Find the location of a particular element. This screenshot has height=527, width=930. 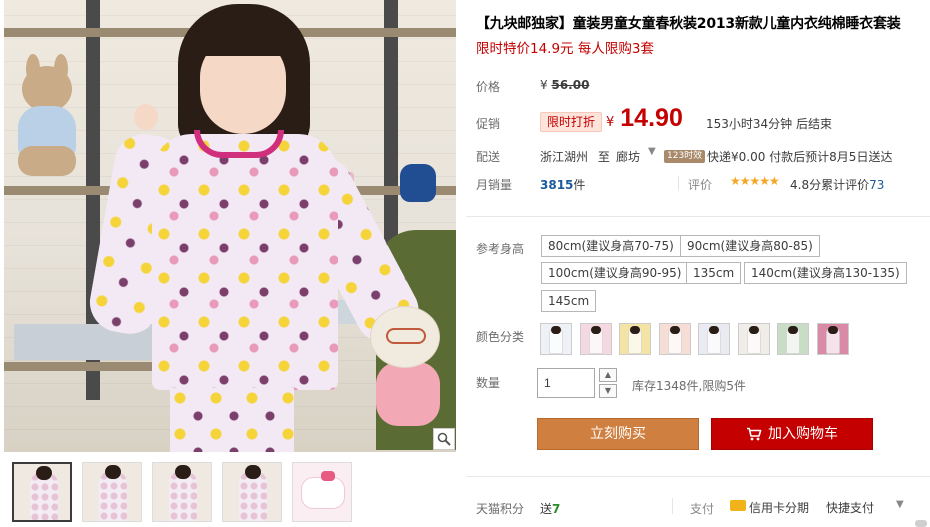

sales-label: 月销量 is located at coordinates (494, 185).